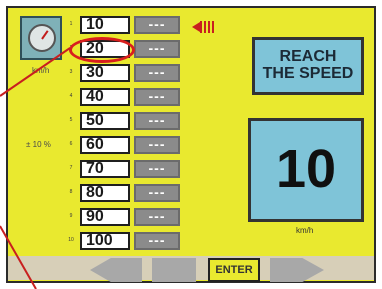 The width and height of the screenshot is (382, 289). What do you see at coordinates (71, 240) in the screenshot?
I see `row-index: 10` at bounding box center [71, 240].